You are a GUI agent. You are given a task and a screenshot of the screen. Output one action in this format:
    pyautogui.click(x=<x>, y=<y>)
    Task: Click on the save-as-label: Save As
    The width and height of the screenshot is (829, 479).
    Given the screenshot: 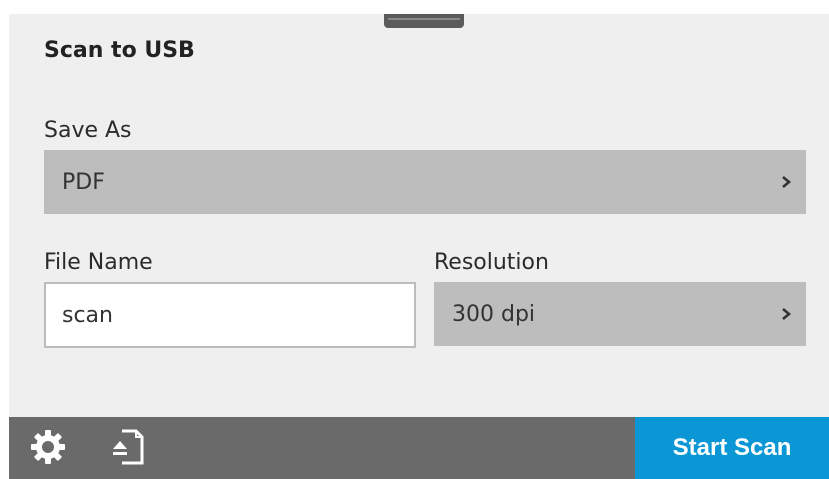 What is the action you would take?
    pyautogui.click(x=88, y=130)
    